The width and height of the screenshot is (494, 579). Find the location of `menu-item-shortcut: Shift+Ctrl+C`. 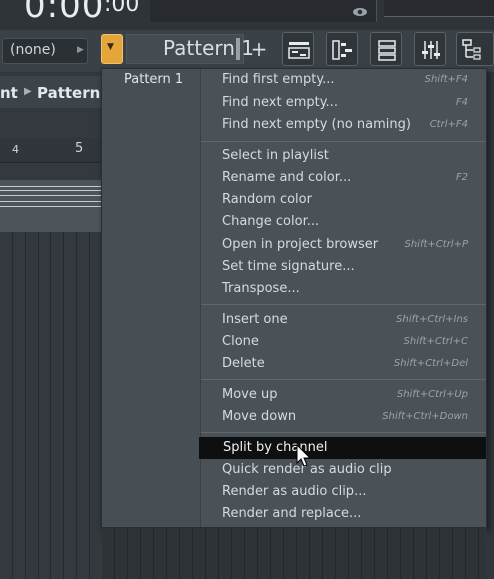

menu-item-shortcut: Shift+Ctrl+C is located at coordinates (435, 341).